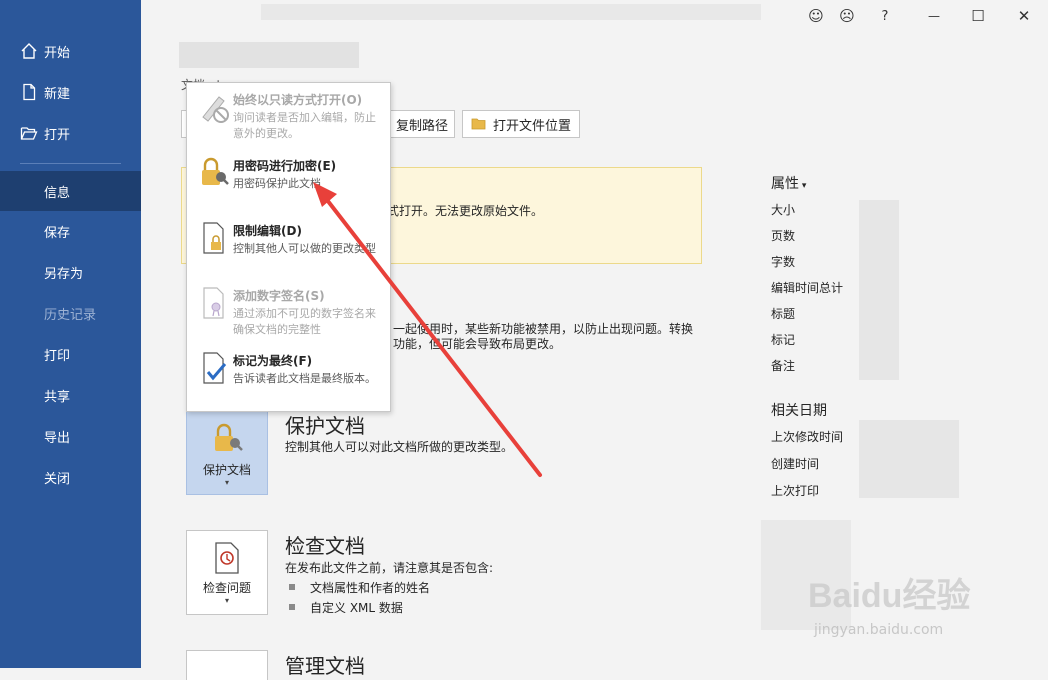 This screenshot has height=680, width=1048. What do you see at coordinates (807, 288) in the screenshot?
I see `prop-edit-time: 编辑时间总计` at bounding box center [807, 288].